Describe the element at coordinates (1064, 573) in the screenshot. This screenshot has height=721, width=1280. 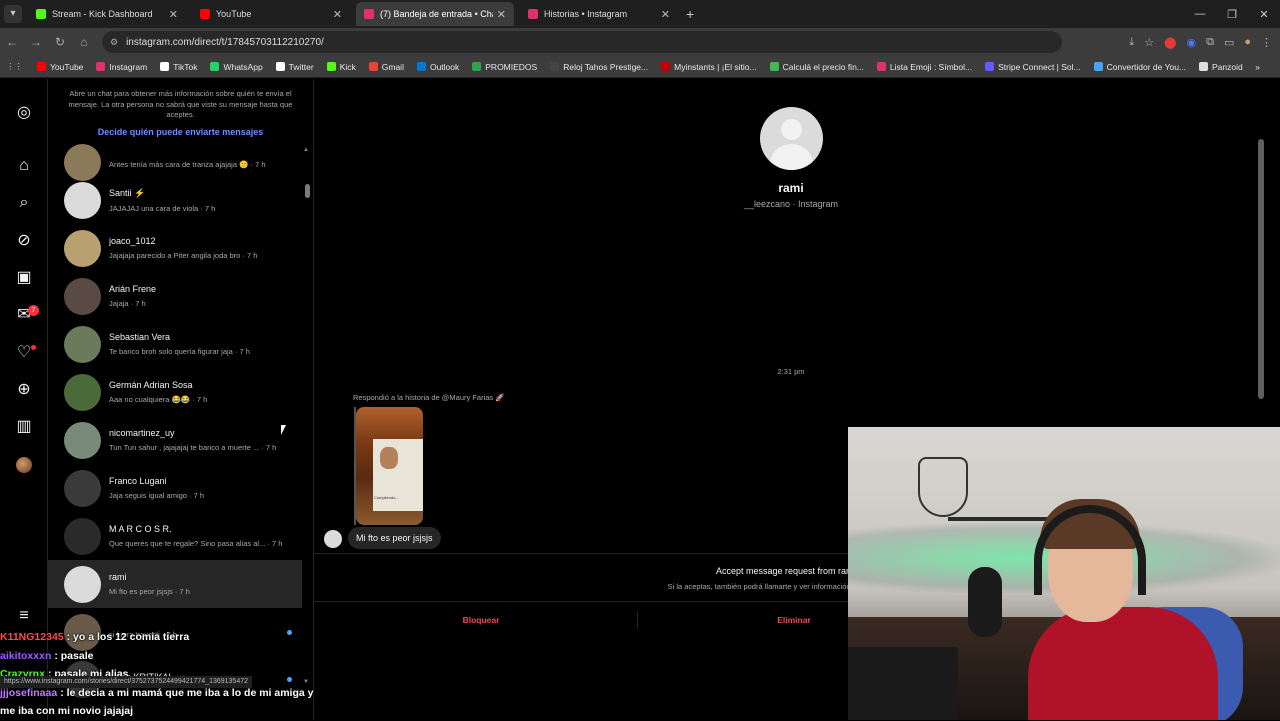
I see `webcam-overlay` at that location.